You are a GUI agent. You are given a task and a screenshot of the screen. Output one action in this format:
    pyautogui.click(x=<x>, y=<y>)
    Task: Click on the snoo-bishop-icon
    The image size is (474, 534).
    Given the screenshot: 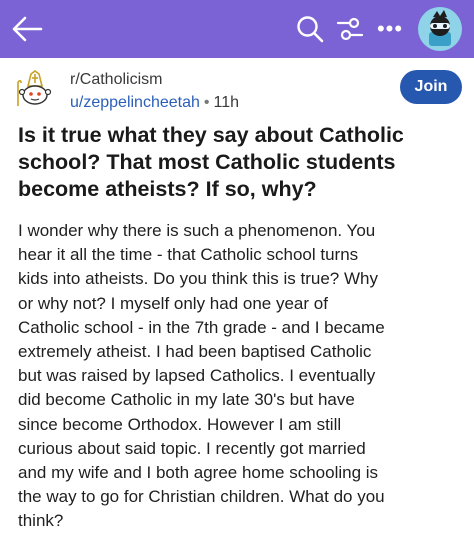 What is the action you would take?
    pyautogui.click(x=34, y=88)
    